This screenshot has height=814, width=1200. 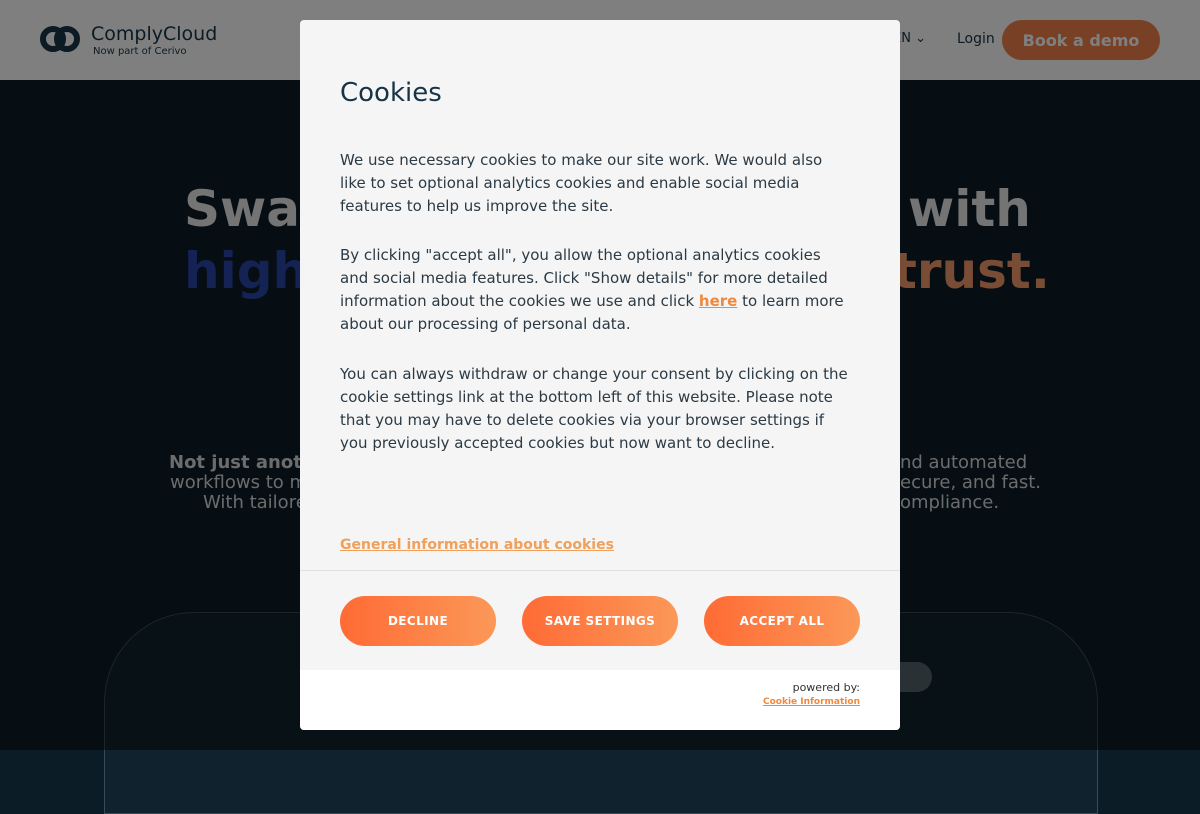 What do you see at coordinates (391, 93) in the screenshot?
I see `dialog-title: Cookies` at bounding box center [391, 93].